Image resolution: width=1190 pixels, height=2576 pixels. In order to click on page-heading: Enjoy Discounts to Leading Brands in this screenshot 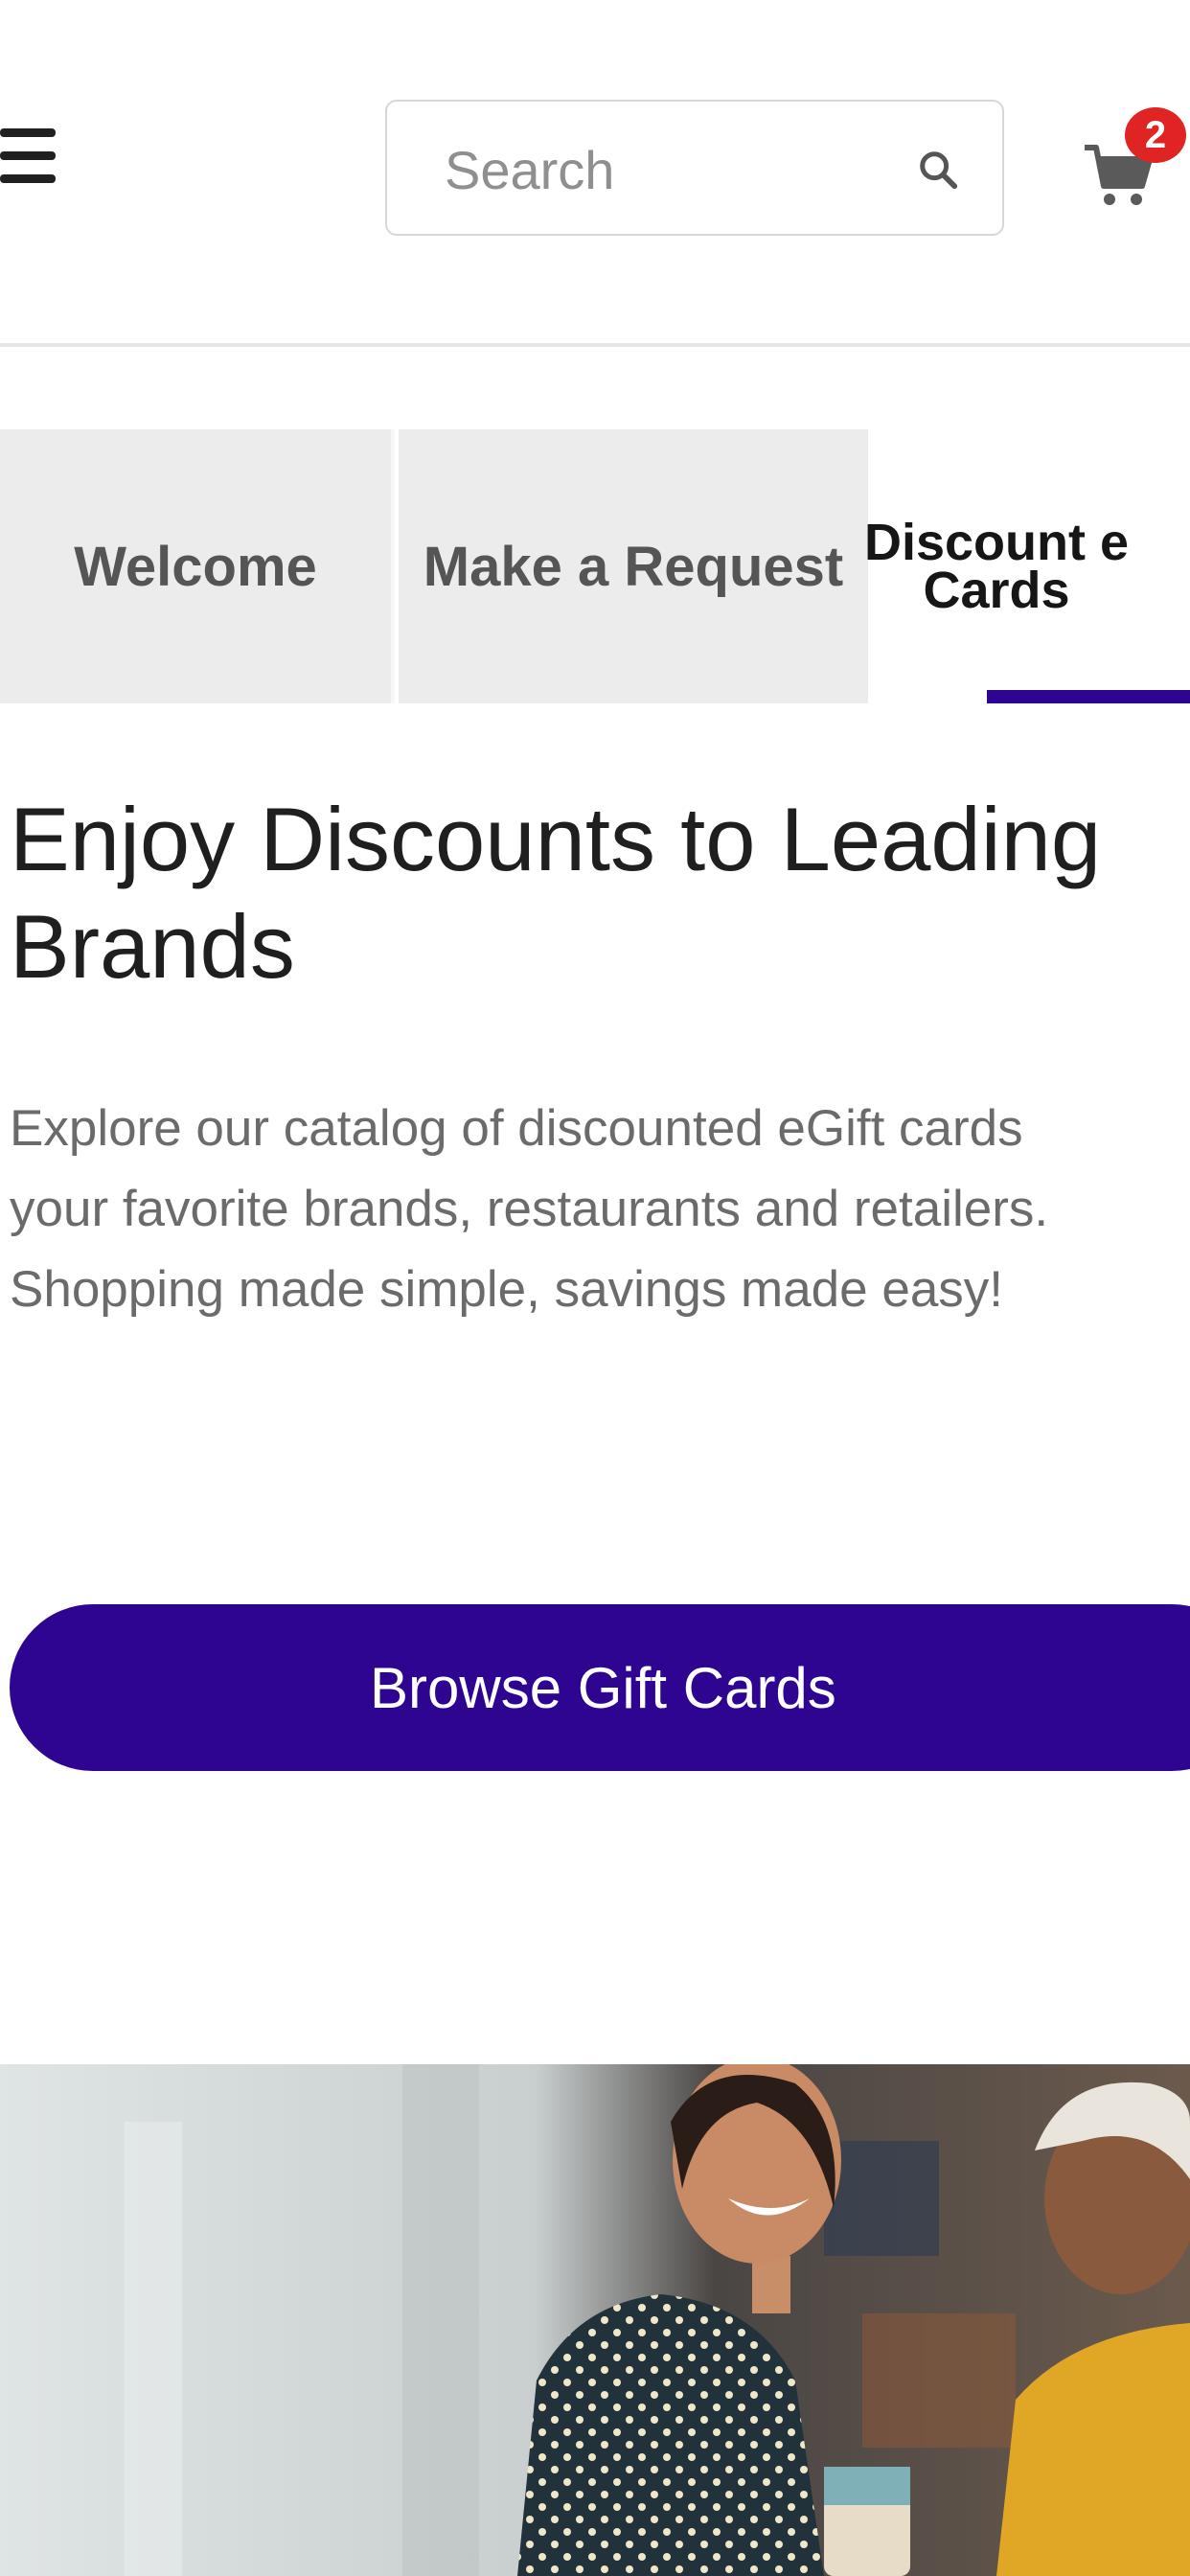, I will do `click(556, 893)`.